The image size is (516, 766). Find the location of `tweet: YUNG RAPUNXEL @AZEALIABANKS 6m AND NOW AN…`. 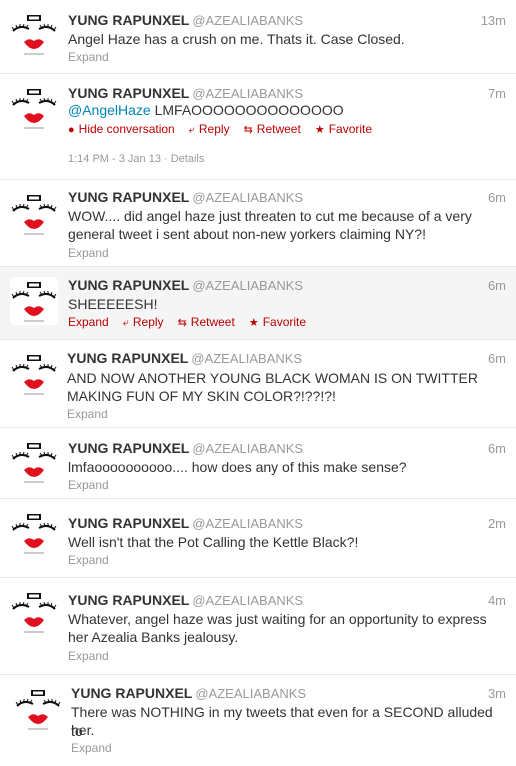

tweet: YUNG RAPUNXEL @AZEALIABANKS 6m AND NOW AN… is located at coordinates (258, 384).